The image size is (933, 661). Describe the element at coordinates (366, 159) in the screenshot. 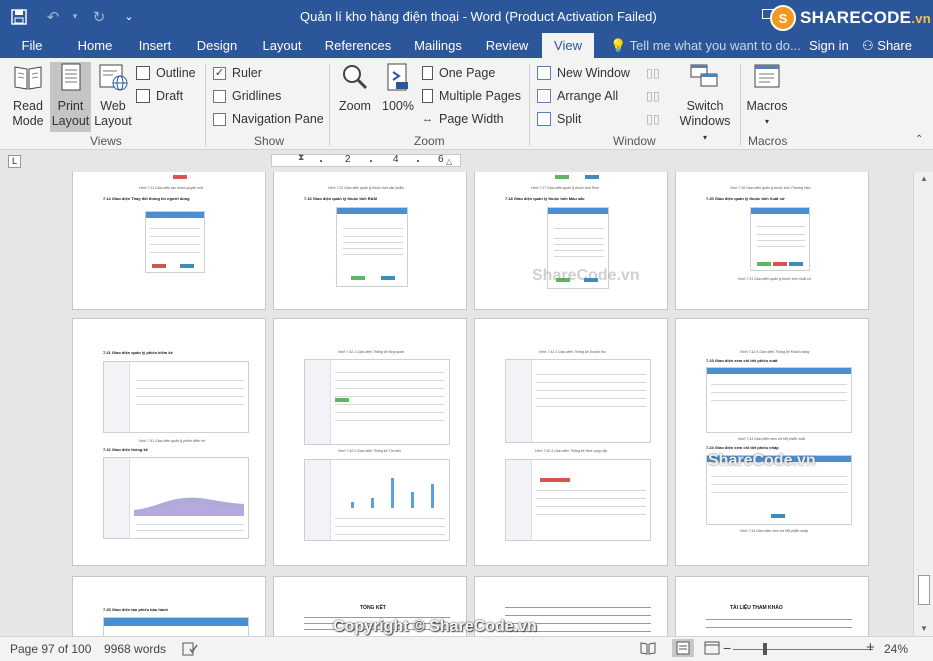

I see `horizontal-ruler: ⧗ 2 4 6 △` at that location.